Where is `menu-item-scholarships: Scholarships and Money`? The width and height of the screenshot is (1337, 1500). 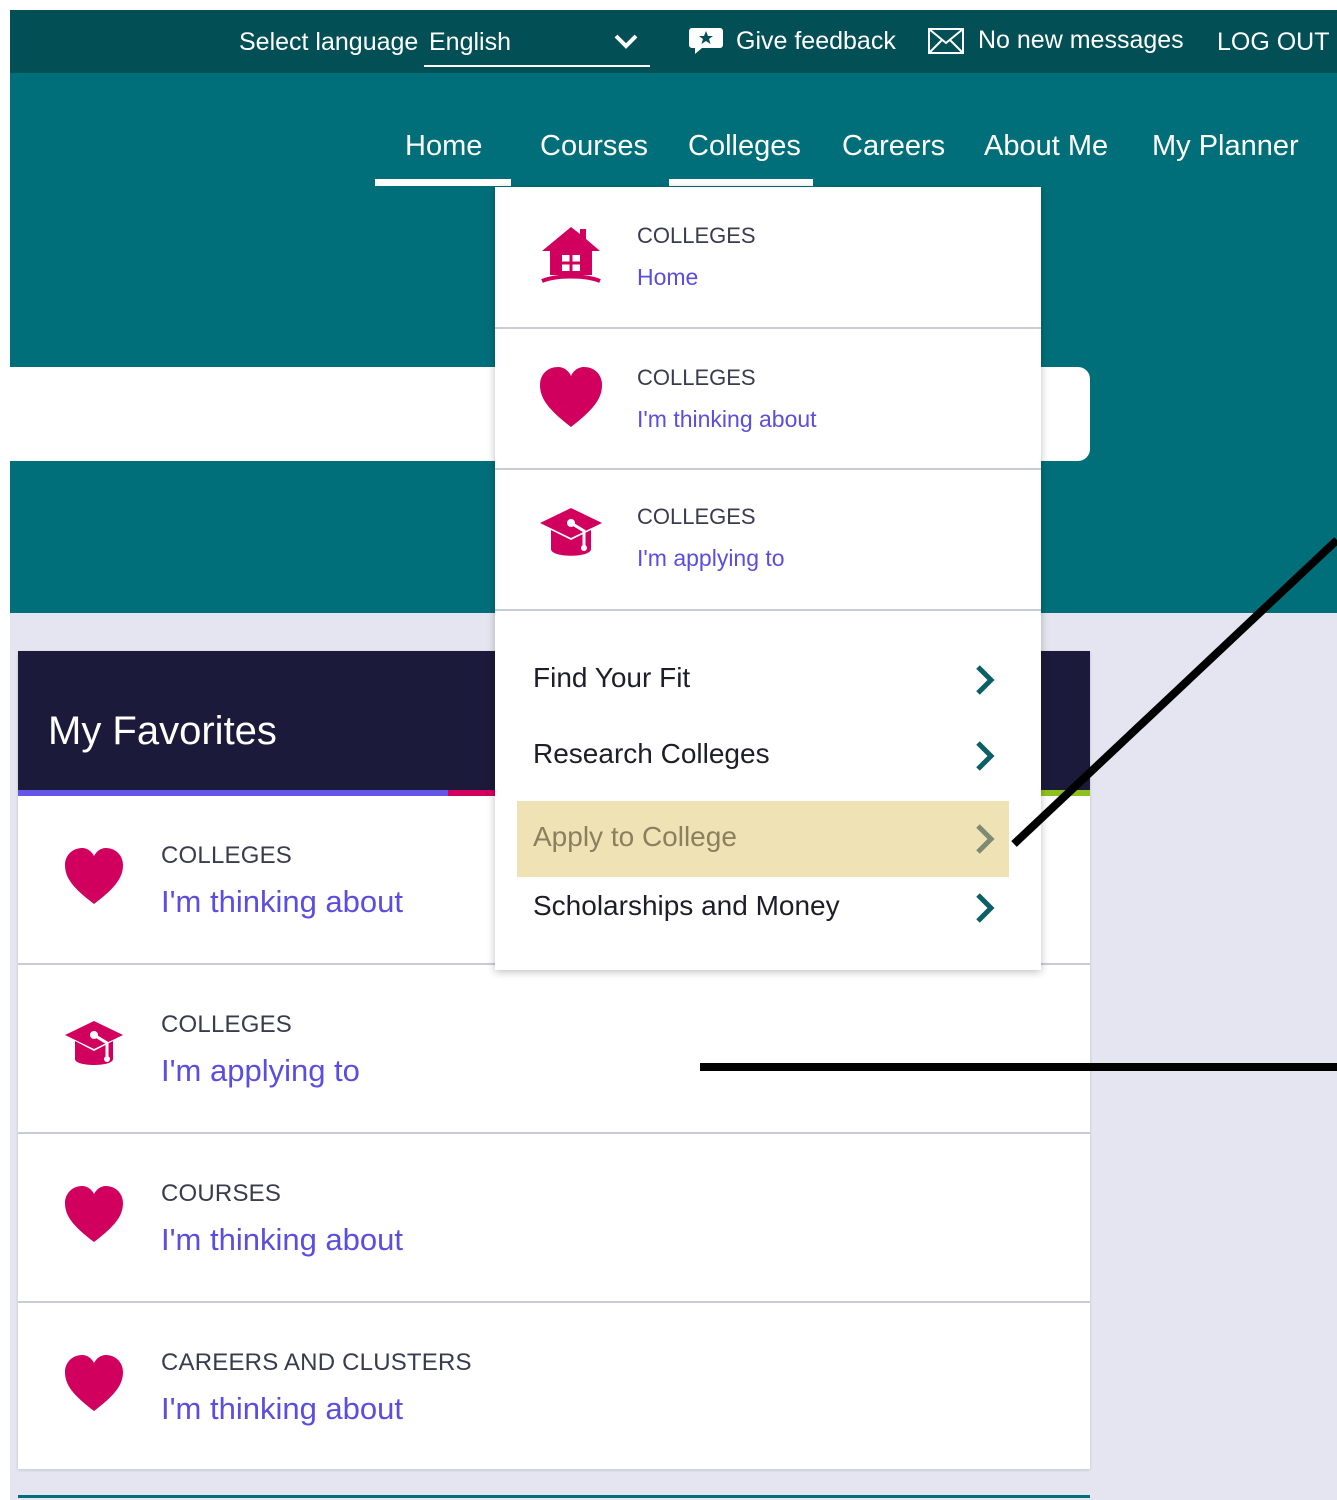 menu-item-scholarships: Scholarships and Money is located at coordinates (763, 908).